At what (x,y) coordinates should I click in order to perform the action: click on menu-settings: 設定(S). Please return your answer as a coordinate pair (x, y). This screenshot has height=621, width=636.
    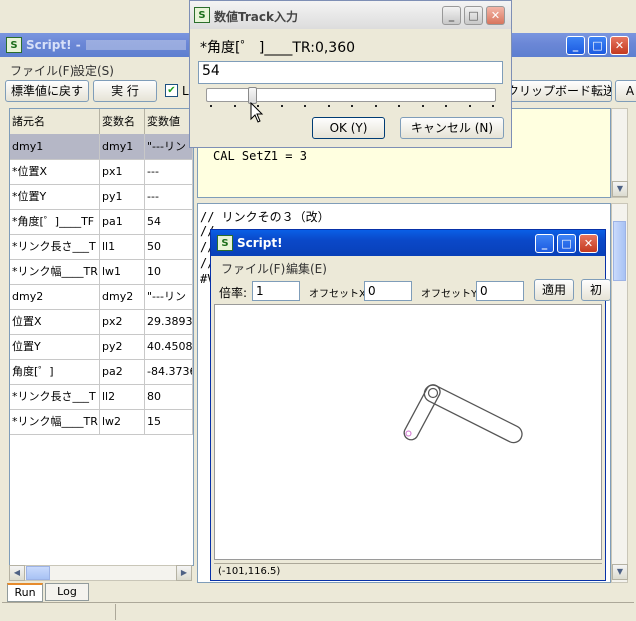
    Looking at the image, I should click on (93, 70).